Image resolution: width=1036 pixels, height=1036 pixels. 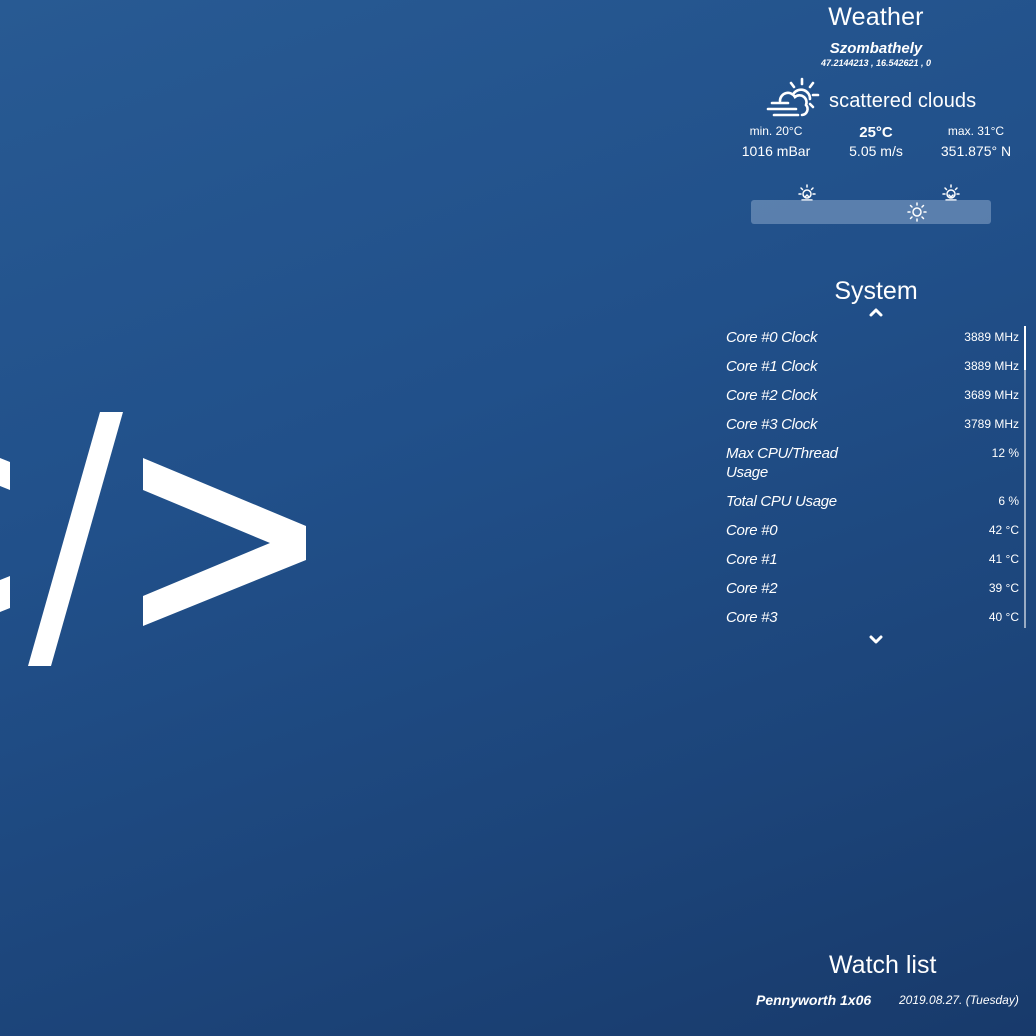 What do you see at coordinates (876, 312) in the screenshot?
I see `chevron-up-icon` at bounding box center [876, 312].